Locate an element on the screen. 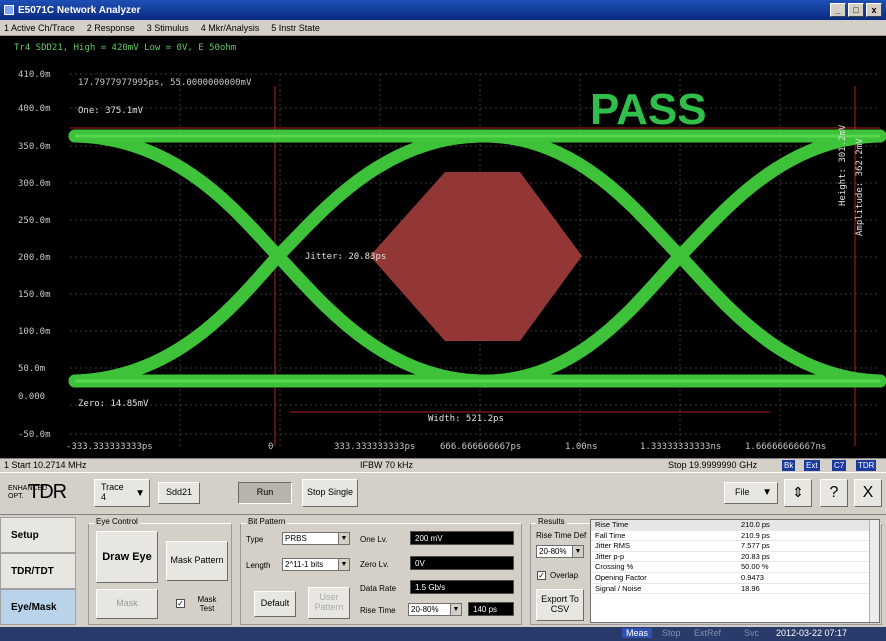 The height and width of the screenshot is (641, 886). result-value: 210.9 ps is located at coordinates (755, 535).